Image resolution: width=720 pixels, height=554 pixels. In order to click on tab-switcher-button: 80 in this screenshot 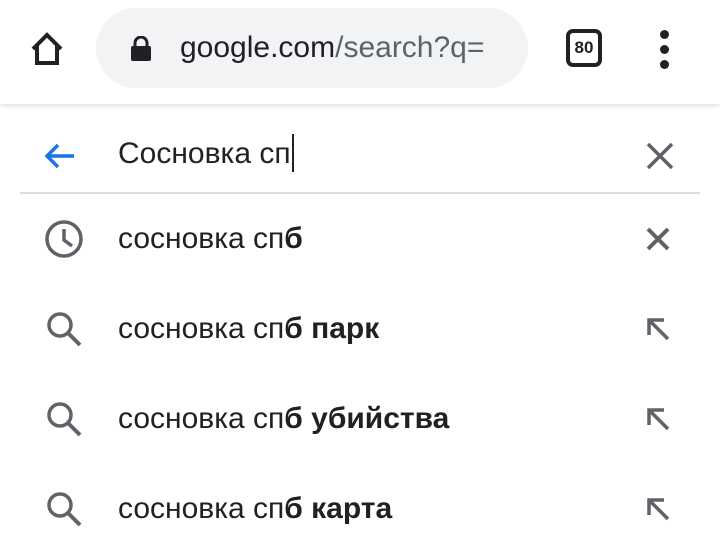, I will do `click(584, 48)`.